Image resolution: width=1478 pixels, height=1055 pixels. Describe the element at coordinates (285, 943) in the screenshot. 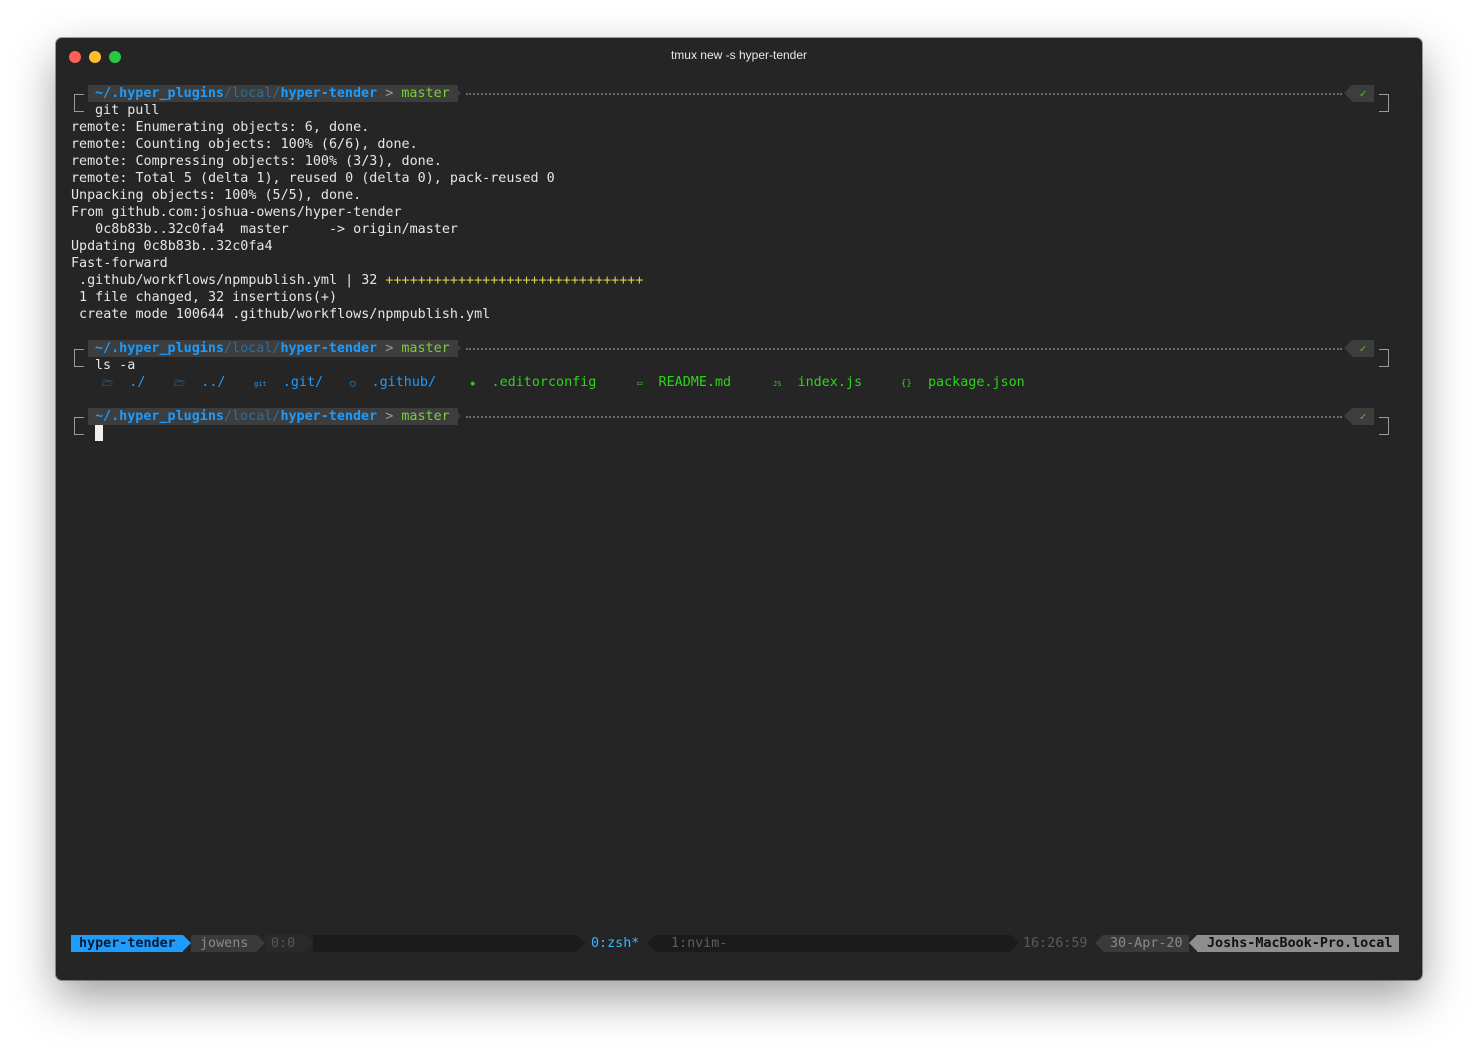

I see `pane-index: 0:0` at that location.